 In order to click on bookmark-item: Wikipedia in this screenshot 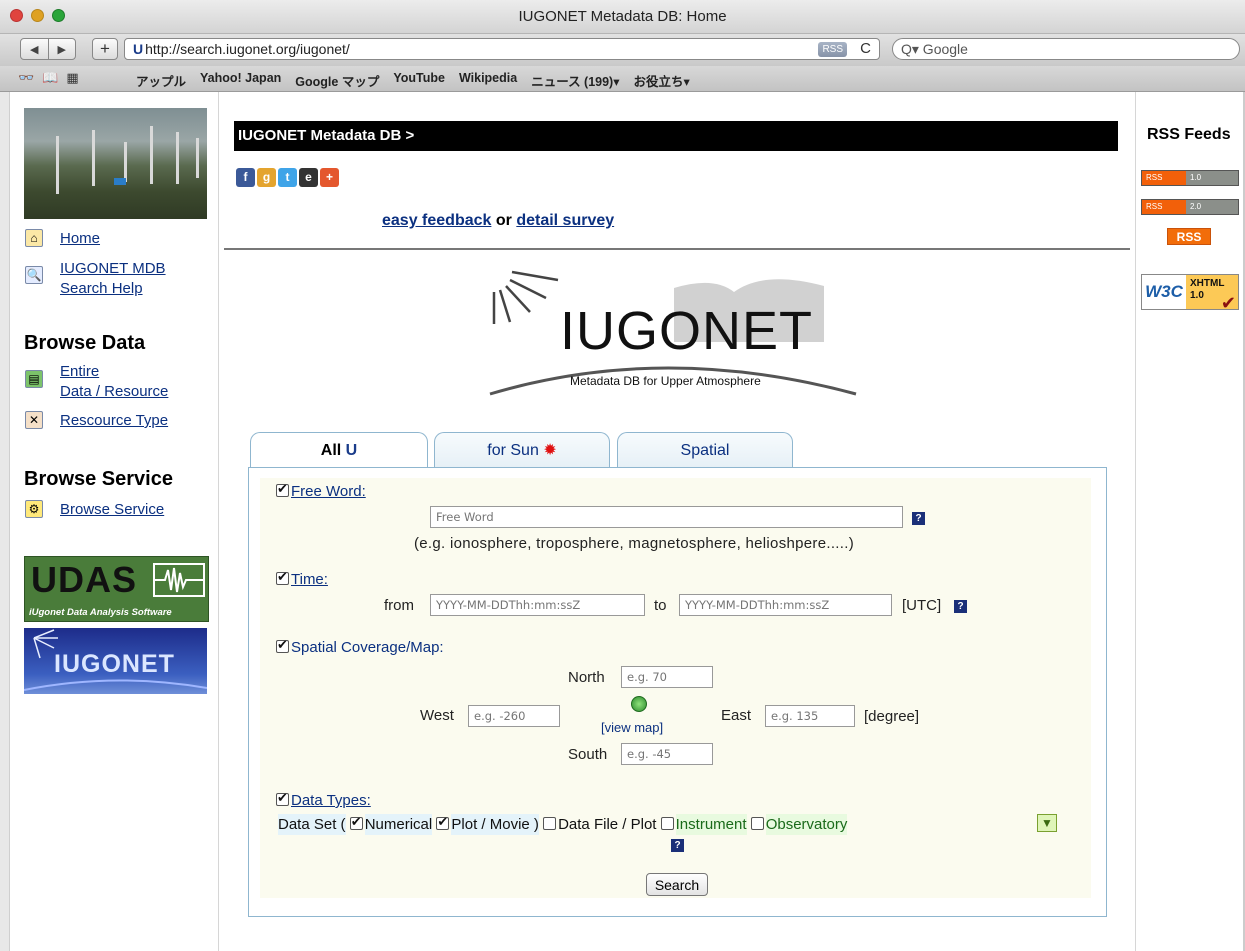, I will do `click(488, 80)`.